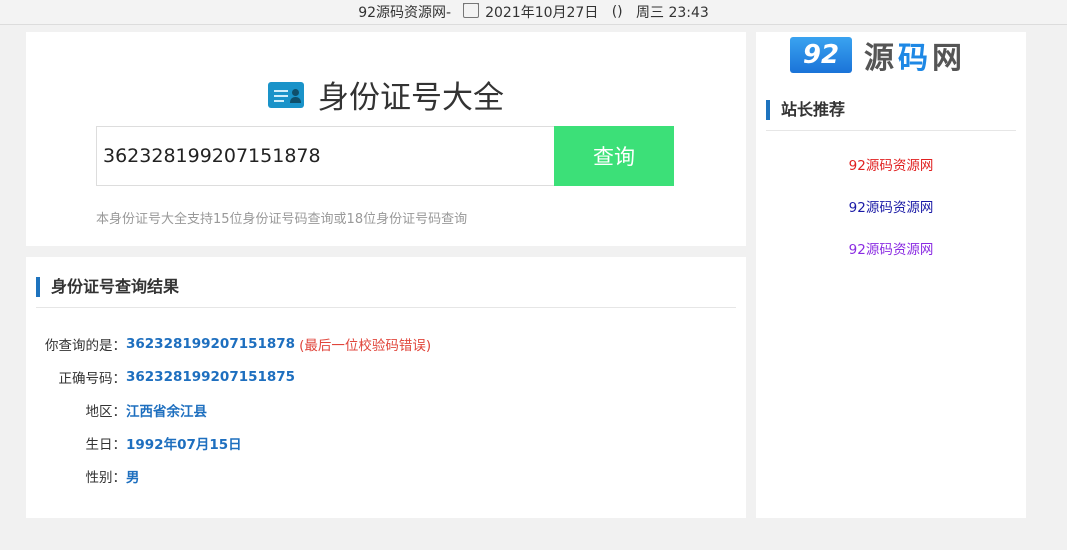 The height and width of the screenshot is (550, 1067). What do you see at coordinates (878, 56) in the screenshot?
I see `site-logo: 92 源码网` at bounding box center [878, 56].